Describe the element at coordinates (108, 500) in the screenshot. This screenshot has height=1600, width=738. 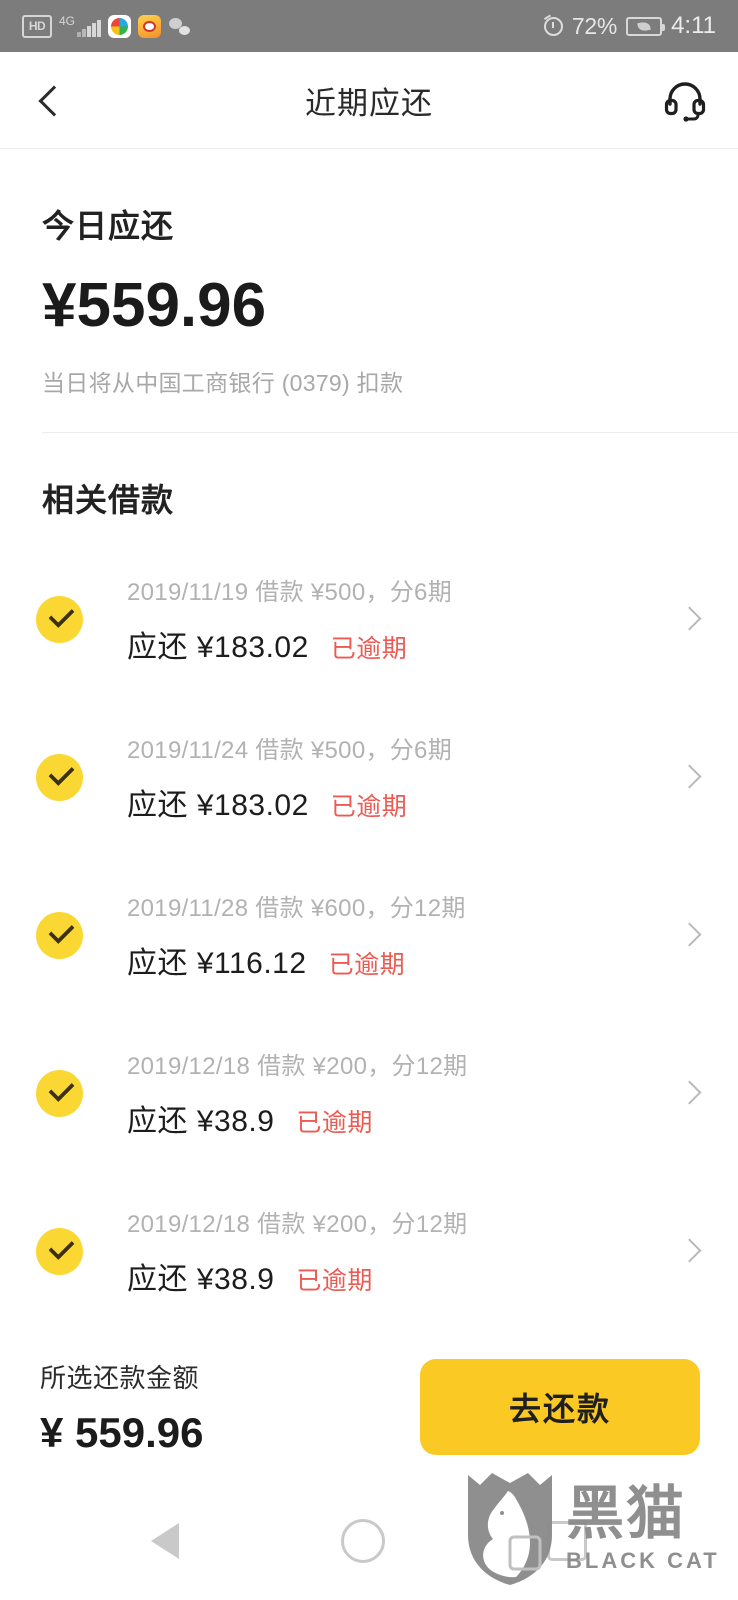
I see `related-loans-title: 相关借款` at that location.